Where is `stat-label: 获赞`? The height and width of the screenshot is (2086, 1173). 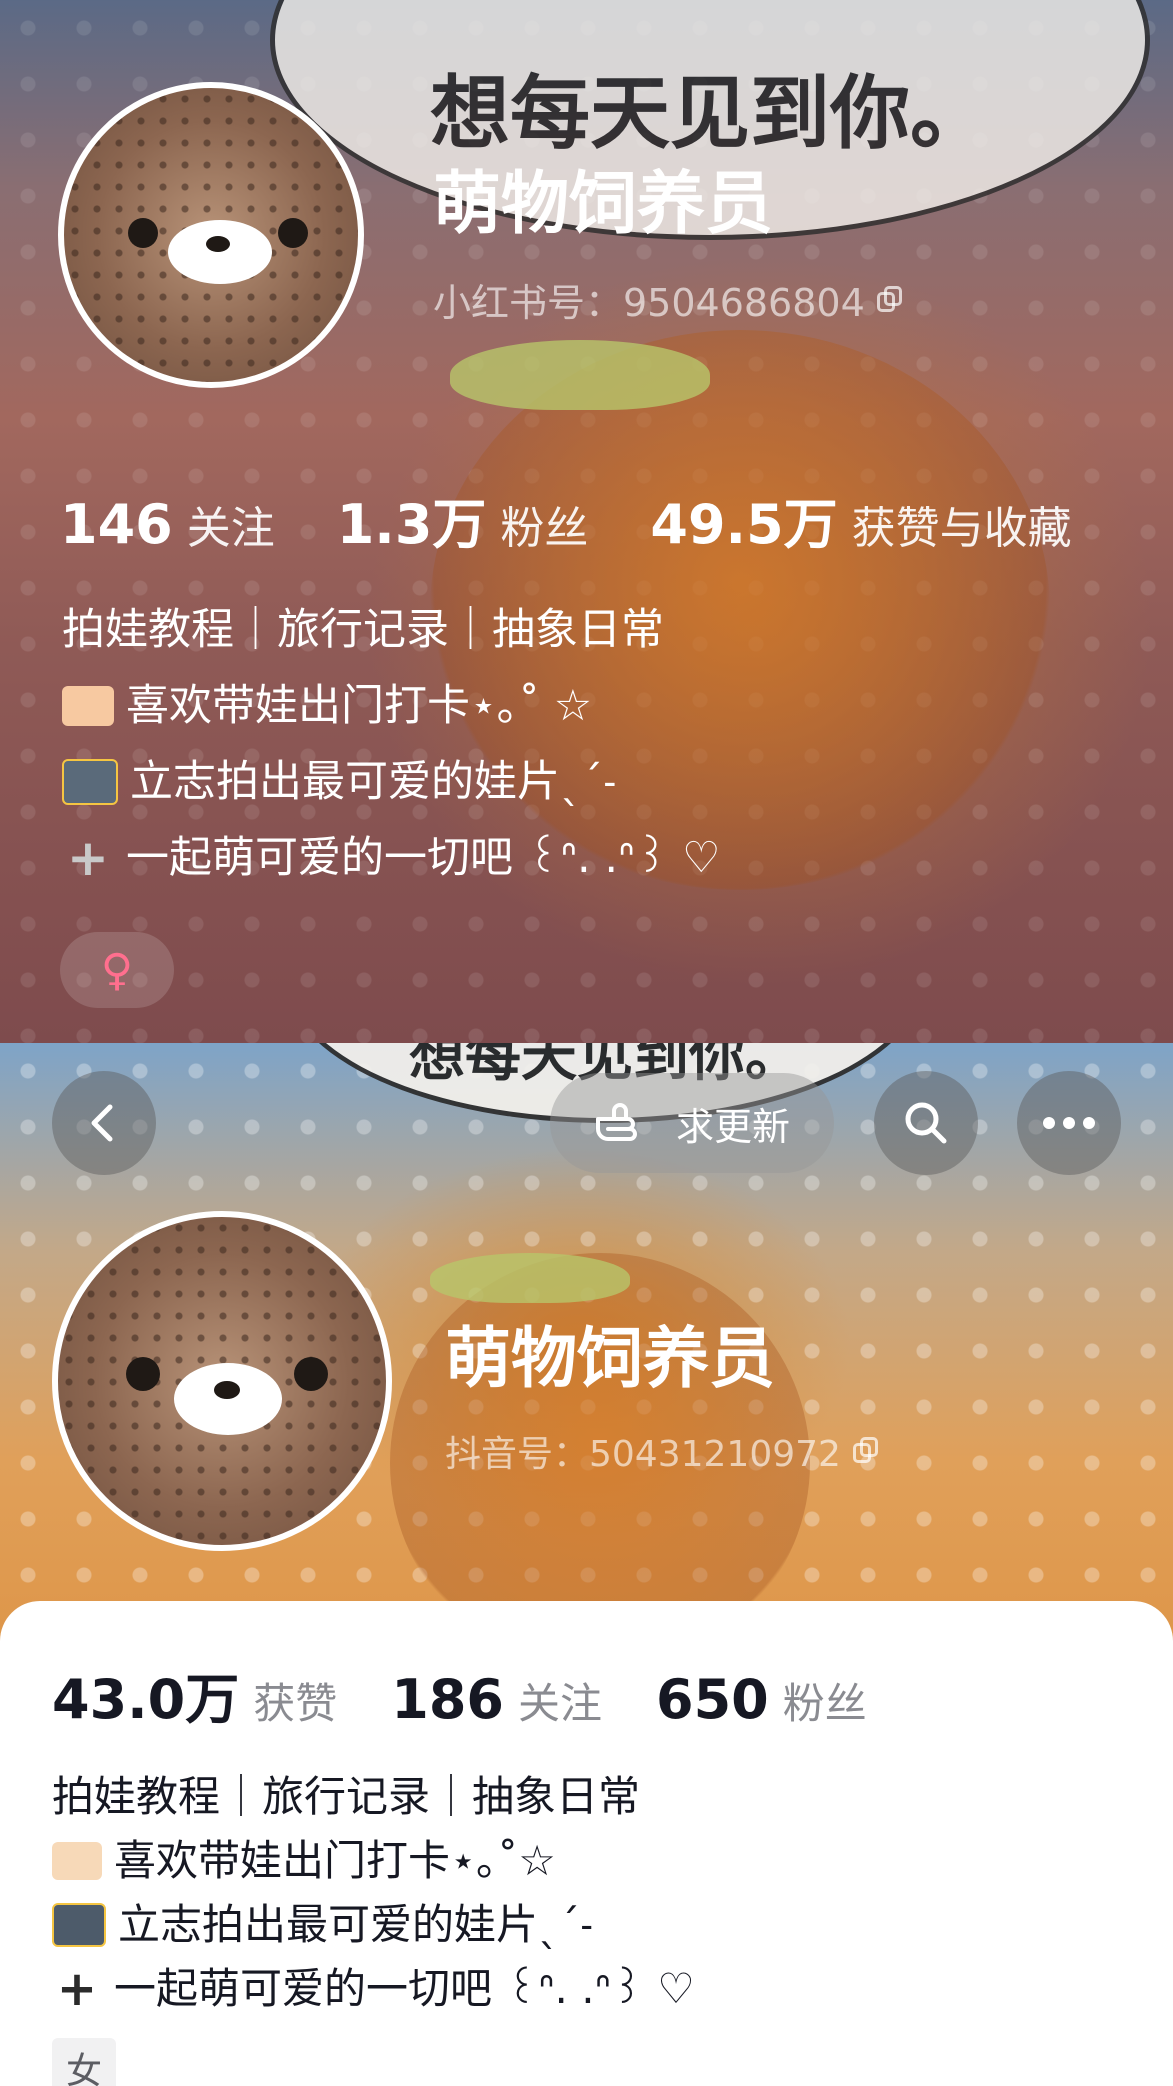
stat-label: 获赞 is located at coordinates (295, 1703).